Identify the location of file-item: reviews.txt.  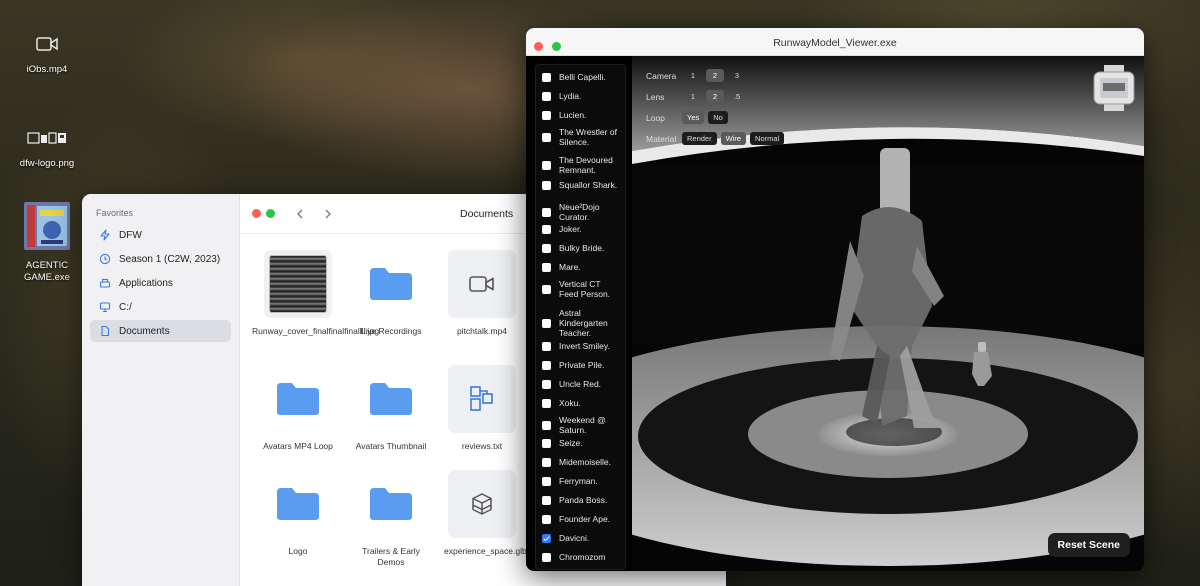
(482, 408).